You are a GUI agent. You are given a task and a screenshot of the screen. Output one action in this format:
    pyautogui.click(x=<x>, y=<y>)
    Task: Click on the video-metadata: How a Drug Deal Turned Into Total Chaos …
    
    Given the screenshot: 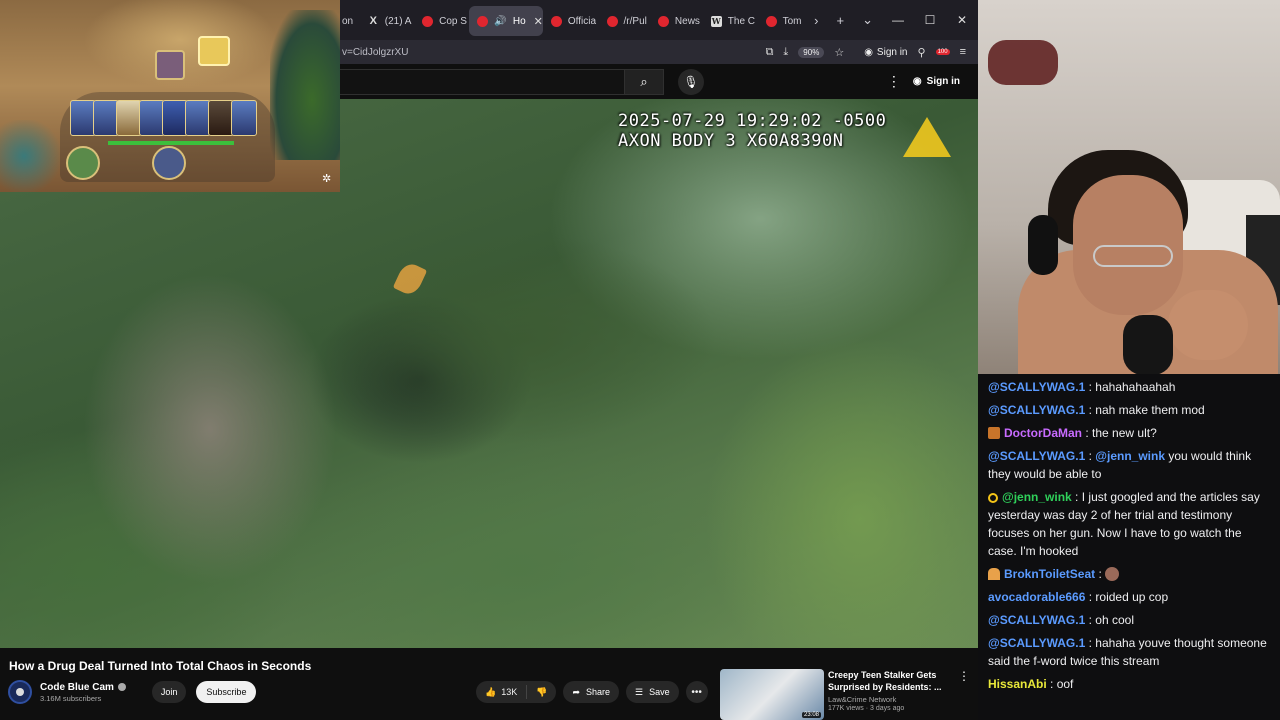 What is the action you would take?
    pyautogui.click(x=489, y=684)
    